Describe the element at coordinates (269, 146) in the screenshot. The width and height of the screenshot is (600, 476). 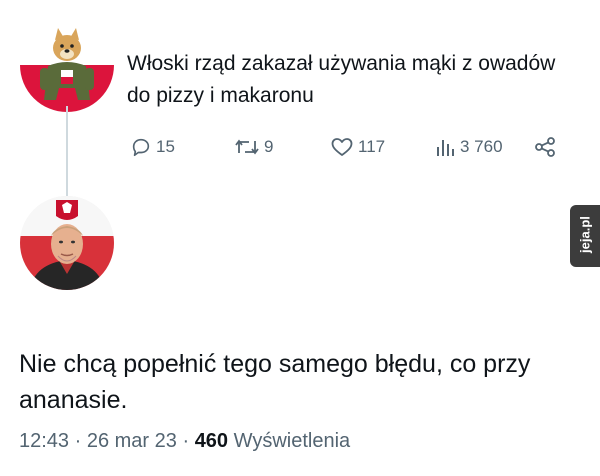
I see `retweet-count: 9` at that location.